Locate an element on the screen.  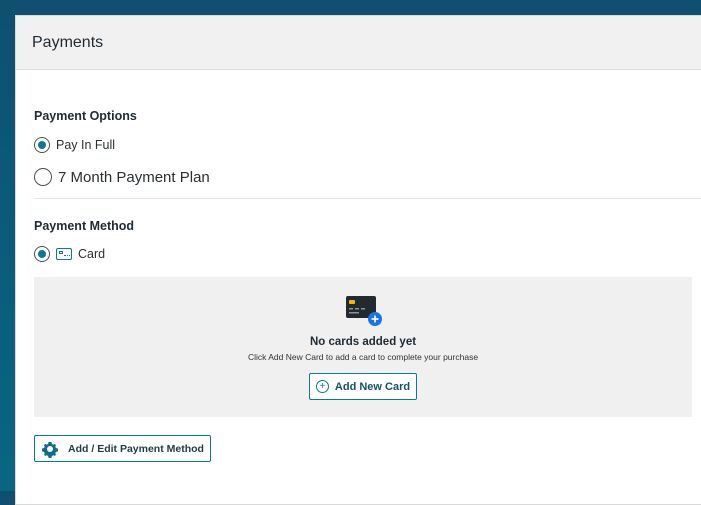
pay-in-full-radio is located at coordinates (42, 145).